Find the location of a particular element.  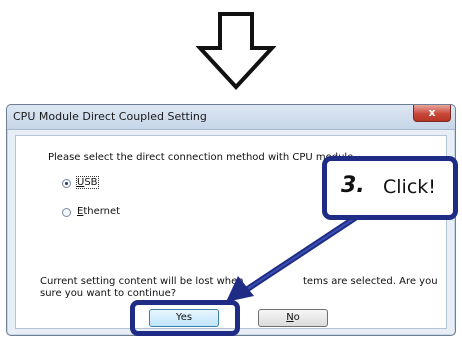

close-icon: x is located at coordinates (432, 112).